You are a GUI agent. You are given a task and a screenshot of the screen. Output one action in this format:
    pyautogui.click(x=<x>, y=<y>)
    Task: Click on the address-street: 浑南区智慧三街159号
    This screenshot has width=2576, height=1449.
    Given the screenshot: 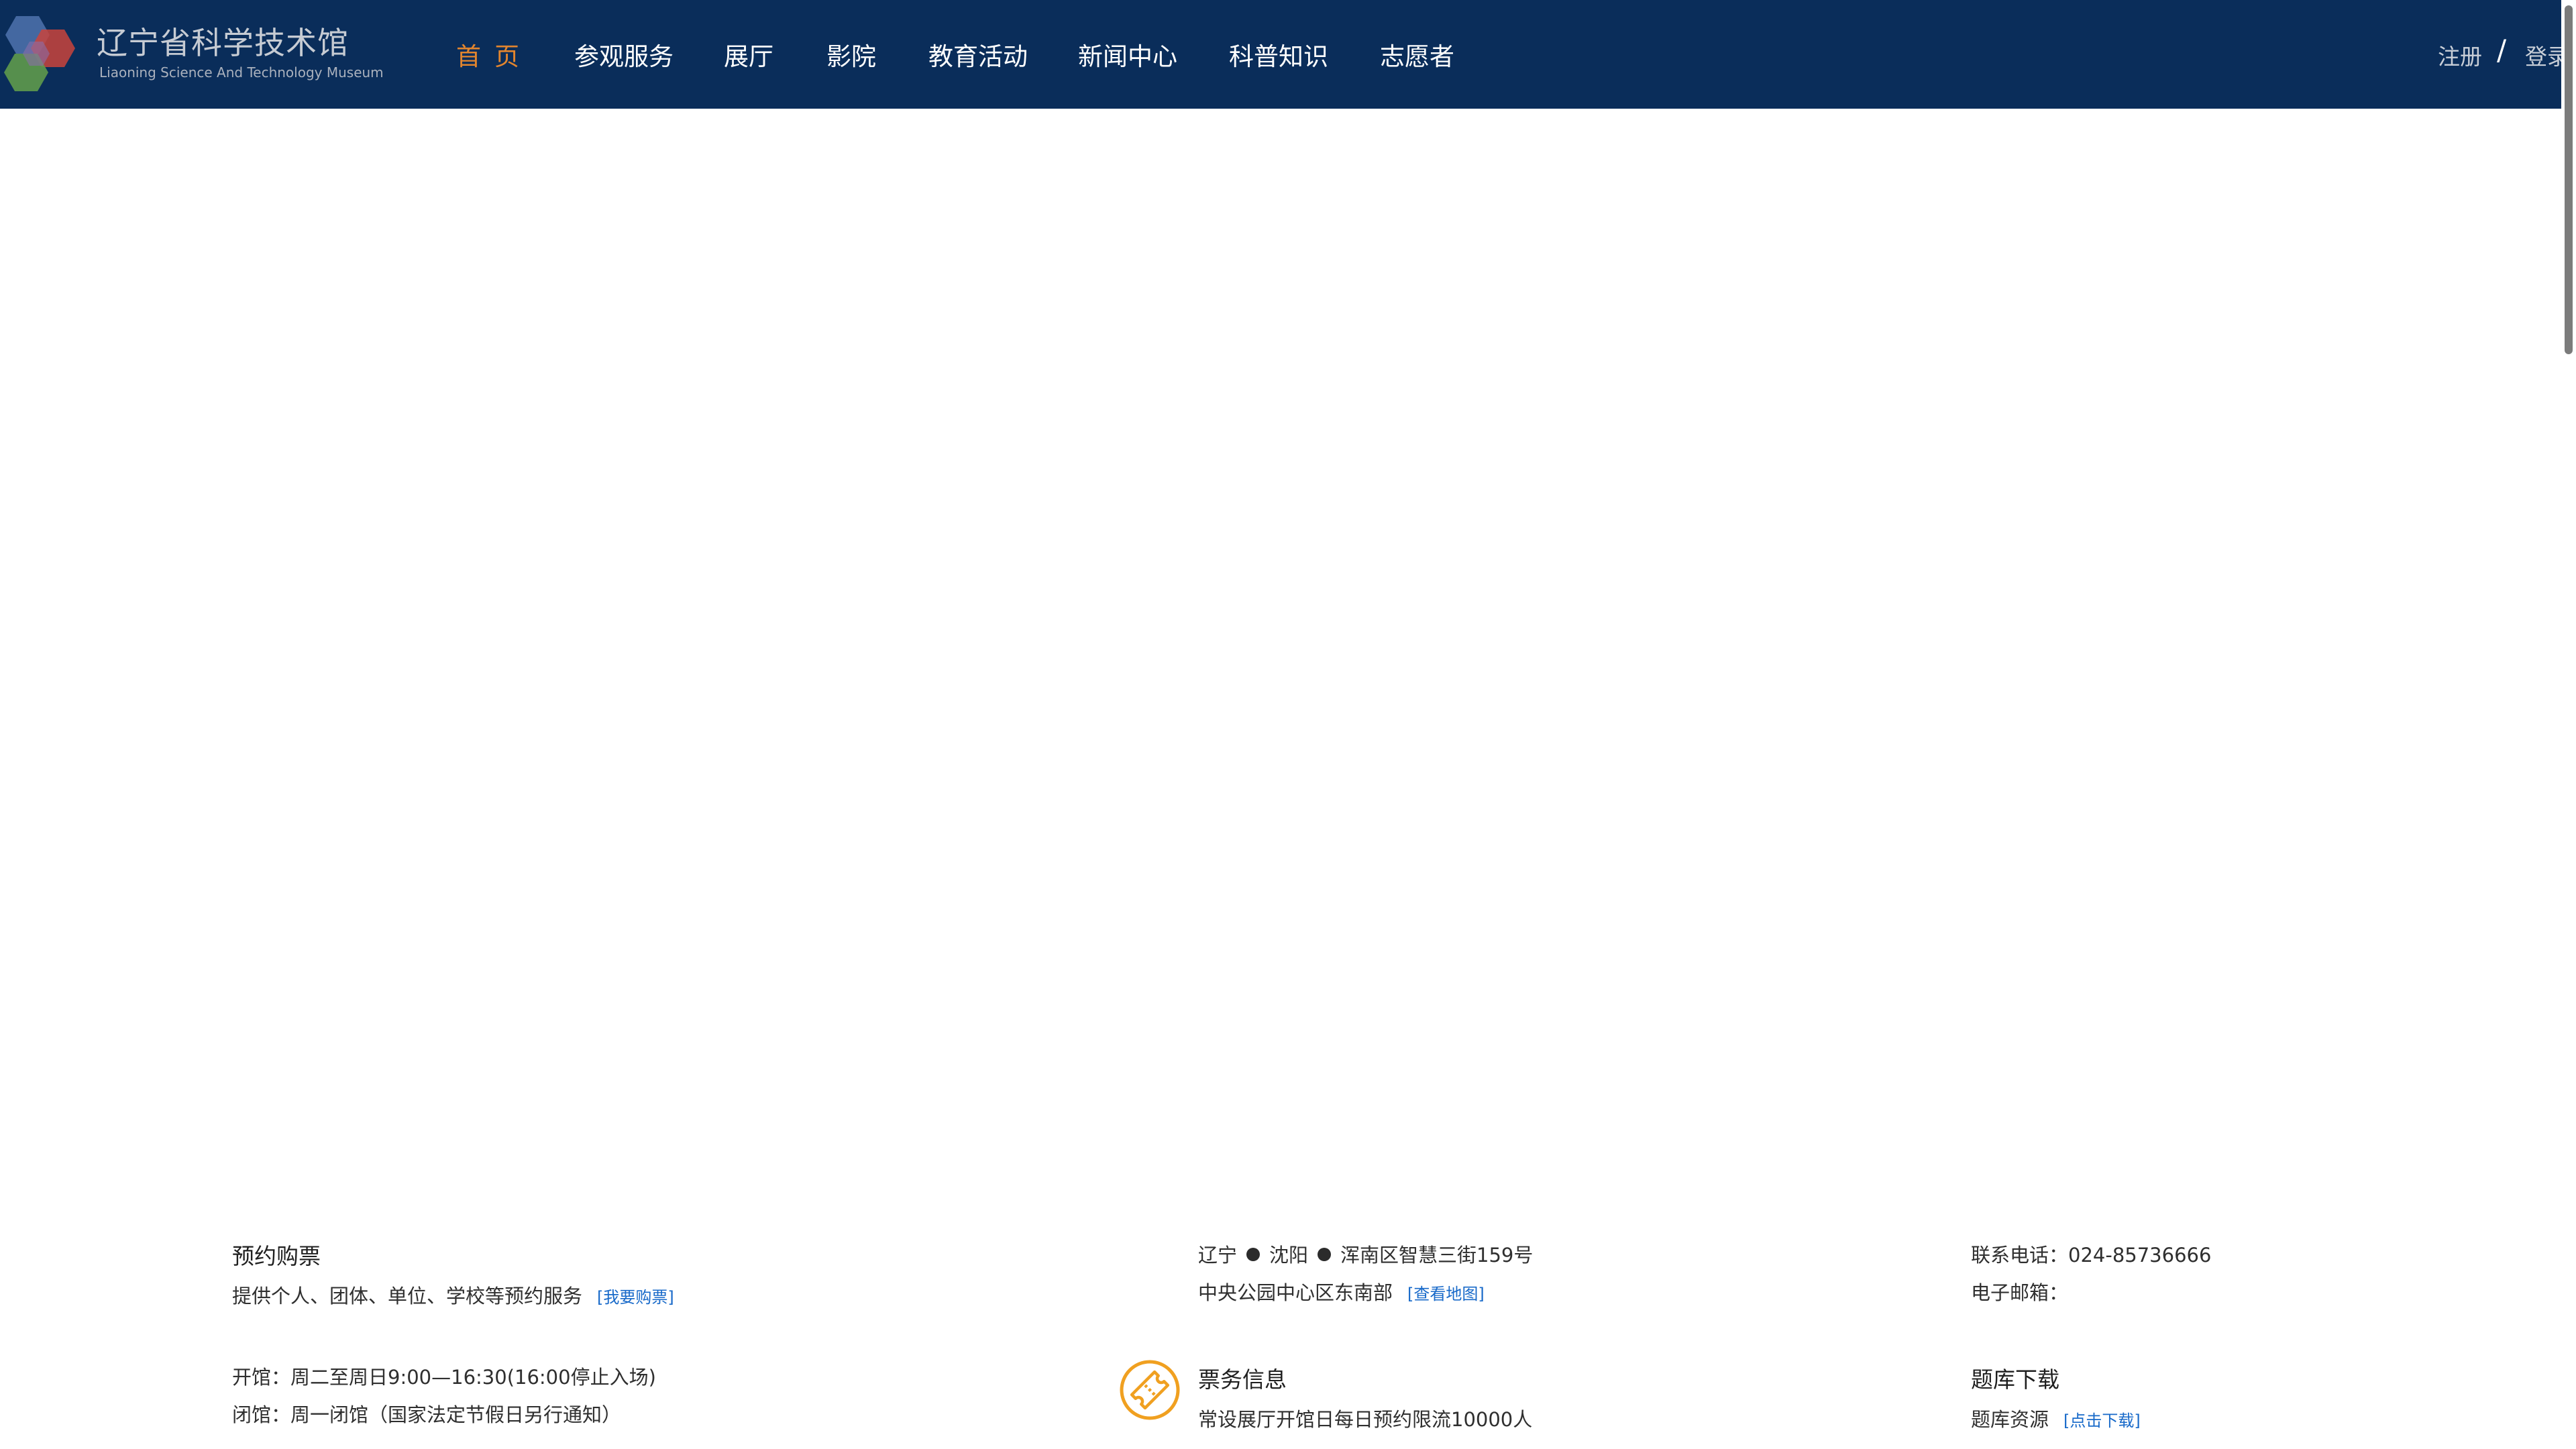 What is the action you would take?
    pyautogui.click(x=1437, y=1255)
    